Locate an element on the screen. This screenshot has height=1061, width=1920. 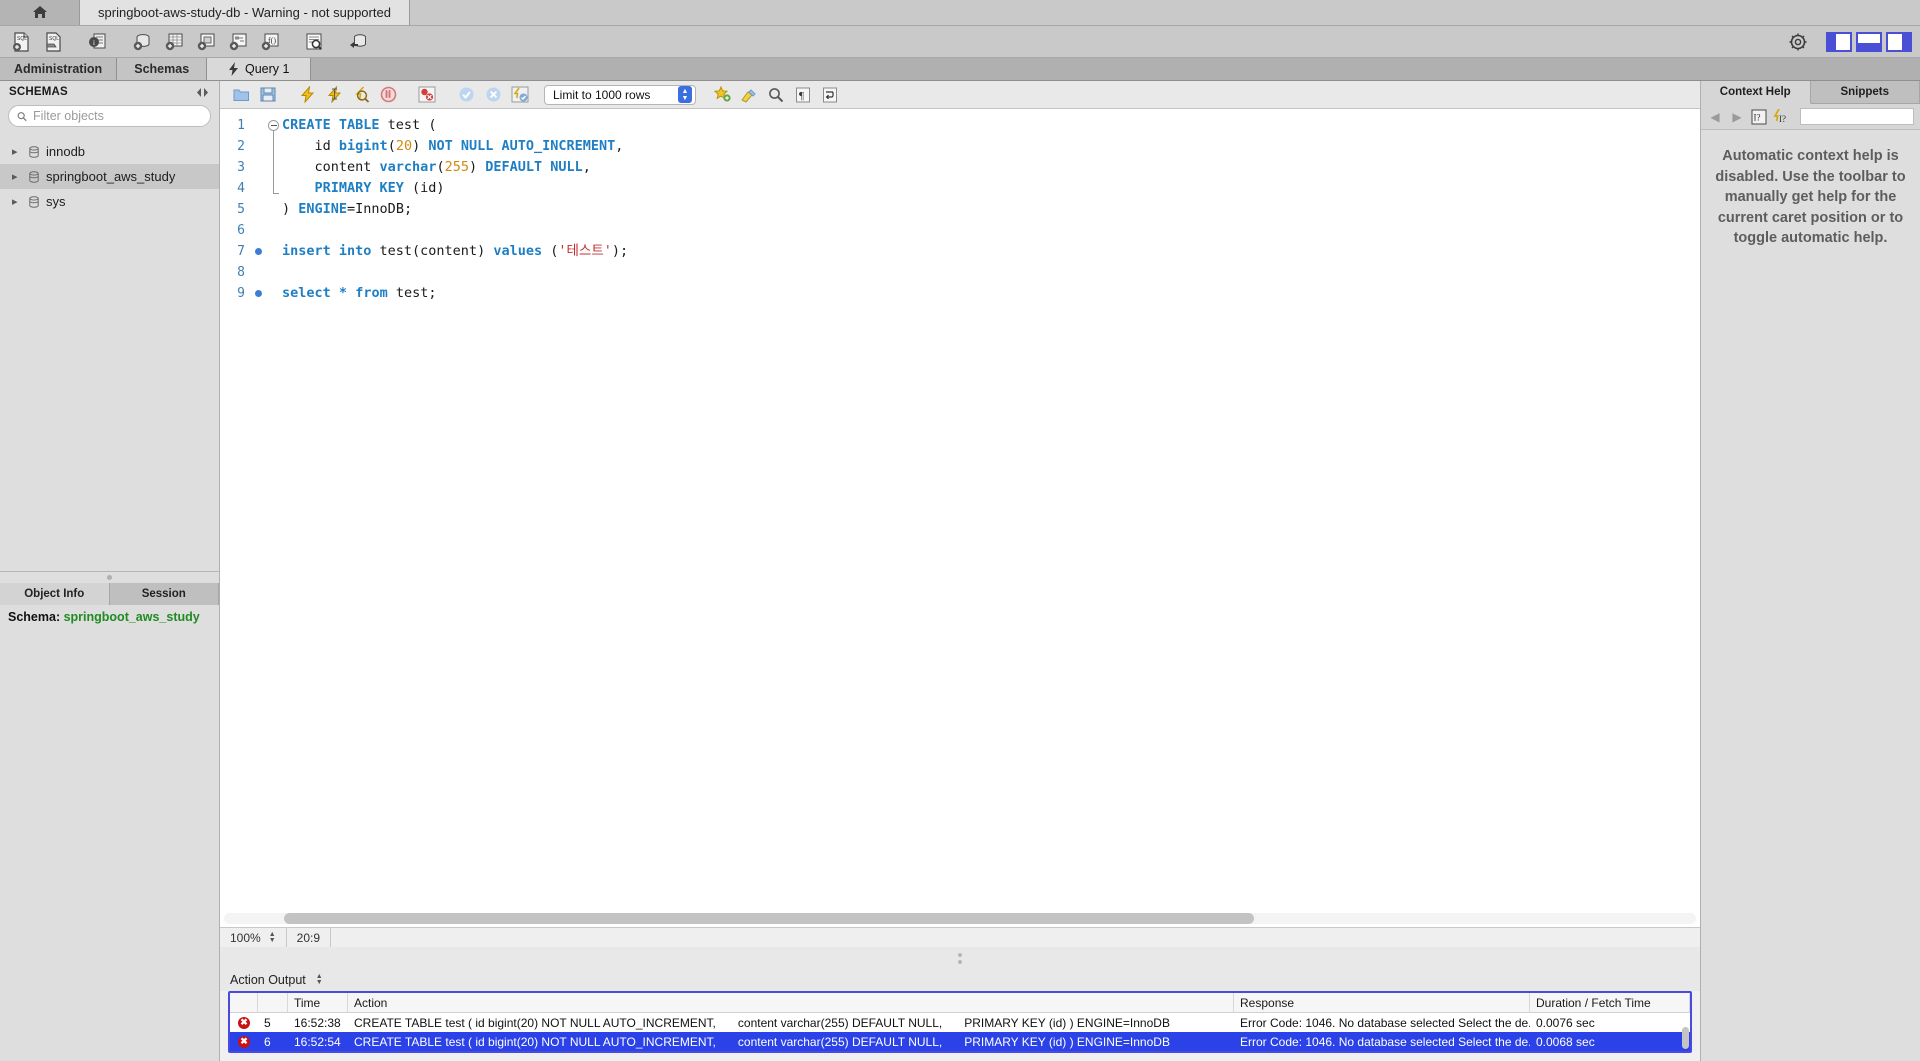
main-toolbar: SQL SQL i f() is located at coordinates (960, 42).